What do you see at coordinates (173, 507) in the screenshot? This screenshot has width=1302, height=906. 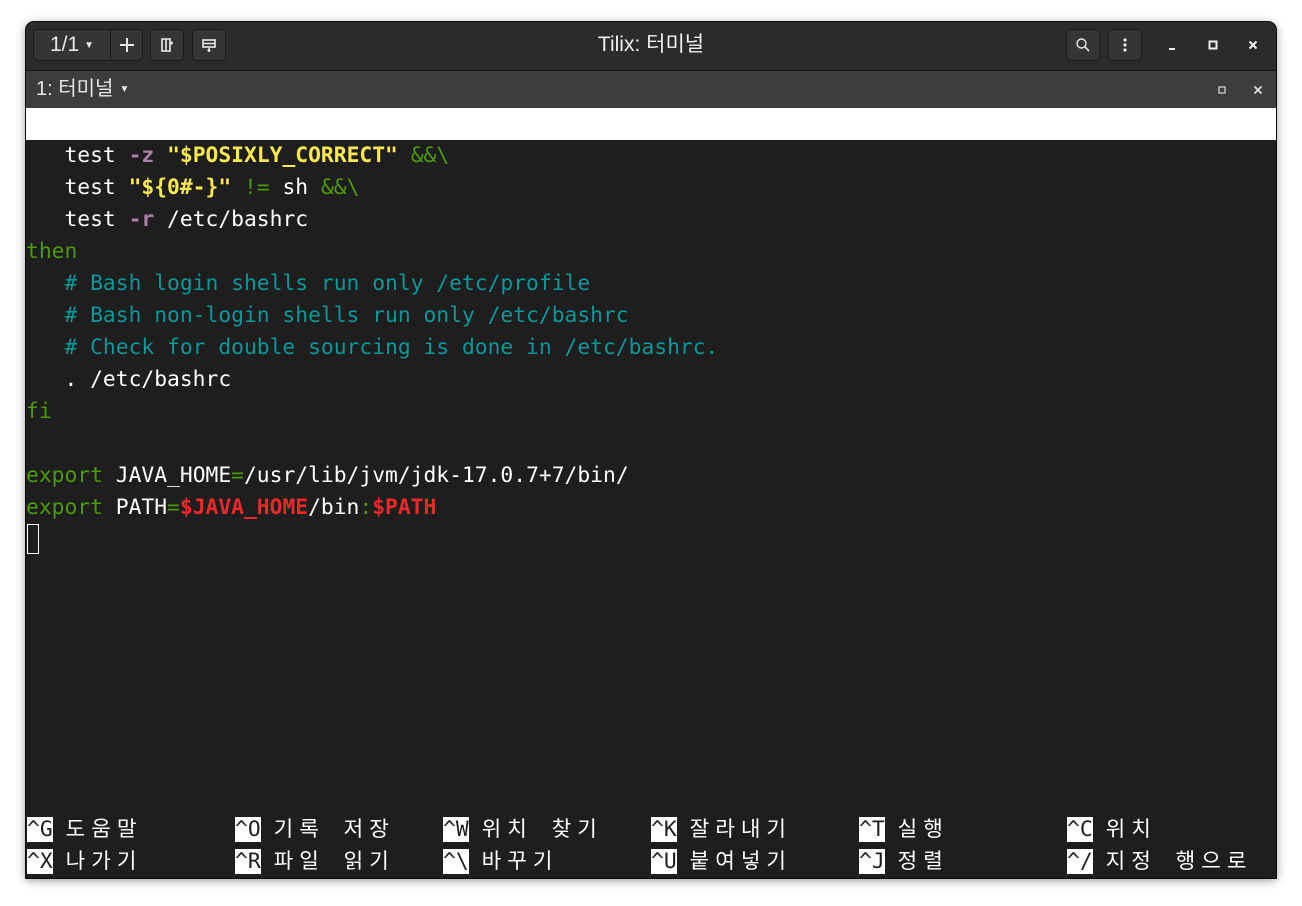 I see `code-token: =` at bounding box center [173, 507].